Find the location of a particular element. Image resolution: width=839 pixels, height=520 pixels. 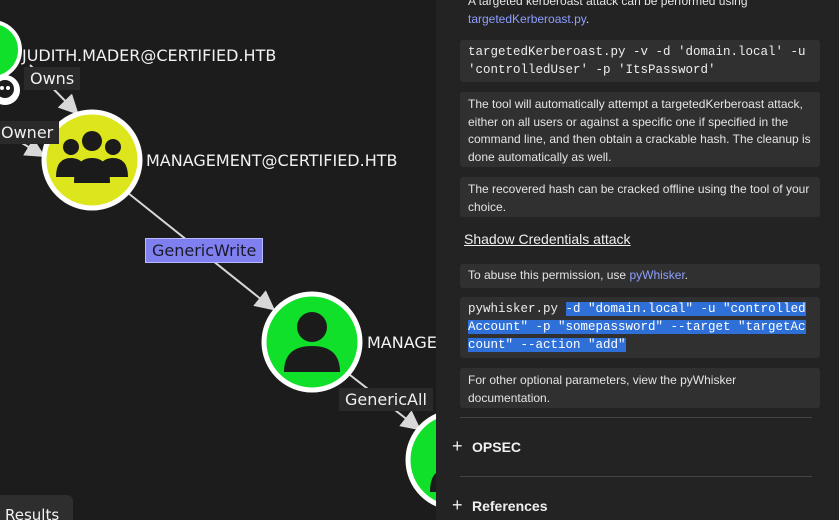

abuse-text: To abuse this permission, use is located at coordinates (547, 275).